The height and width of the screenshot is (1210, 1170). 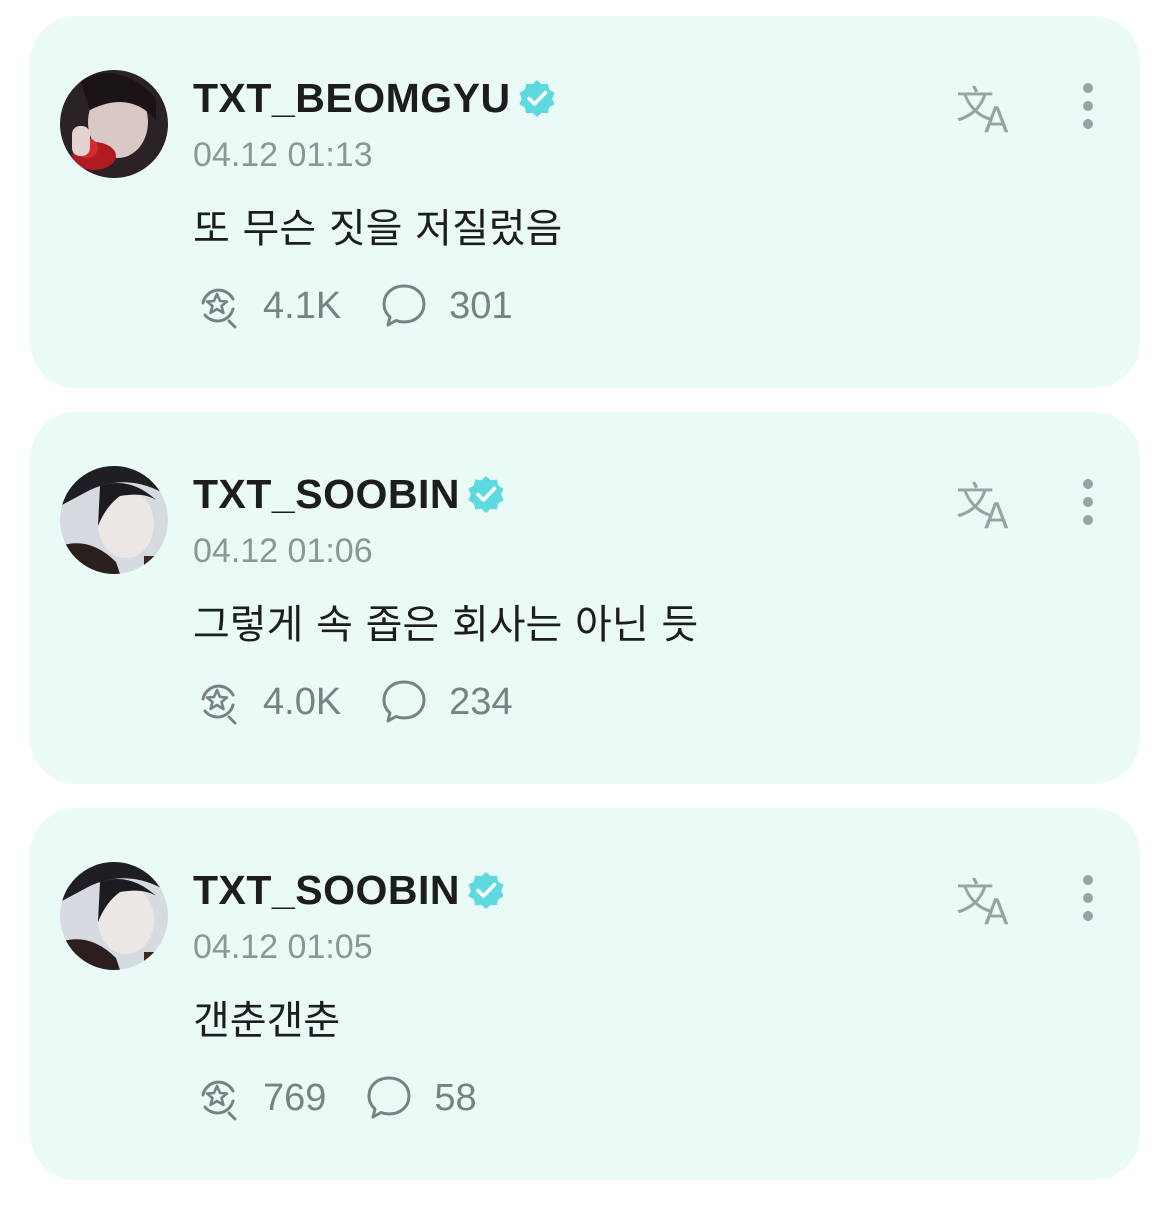 What do you see at coordinates (267, 1021) in the screenshot?
I see `post-text: 갠춘갠춘` at bounding box center [267, 1021].